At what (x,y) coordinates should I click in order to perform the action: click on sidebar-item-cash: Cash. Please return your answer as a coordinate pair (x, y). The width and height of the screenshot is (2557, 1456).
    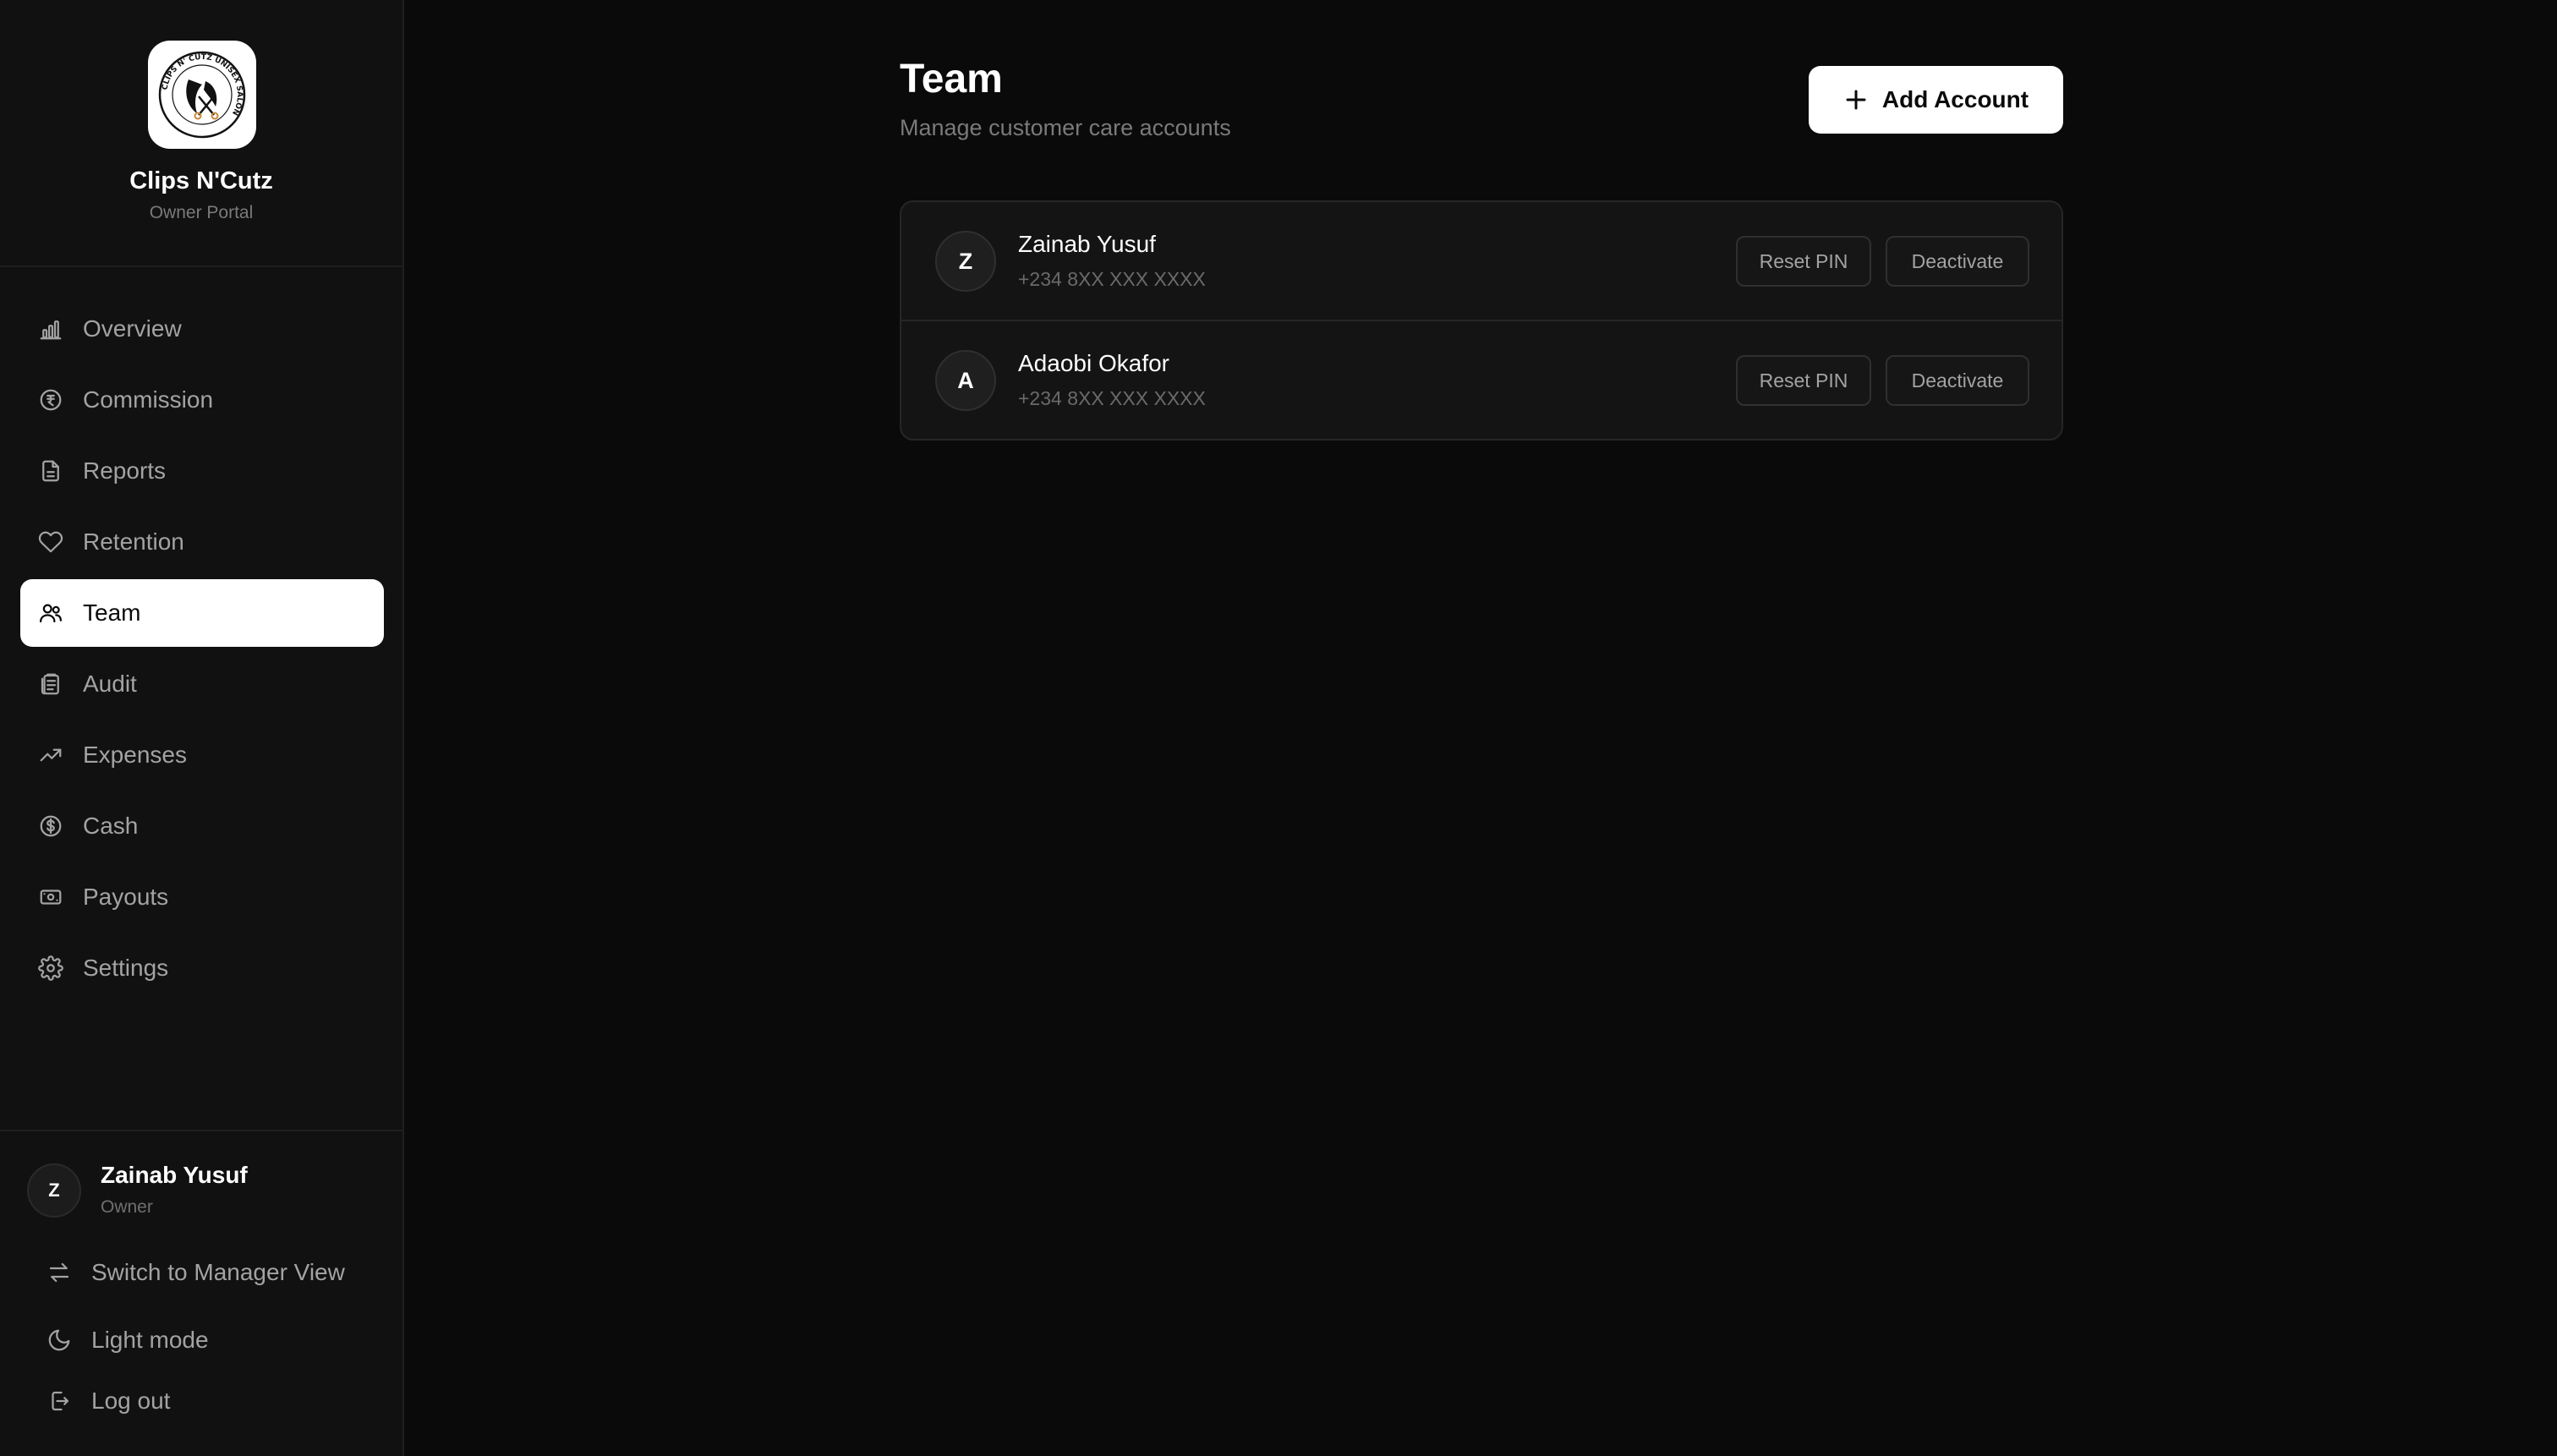
    Looking at the image, I should click on (202, 826).